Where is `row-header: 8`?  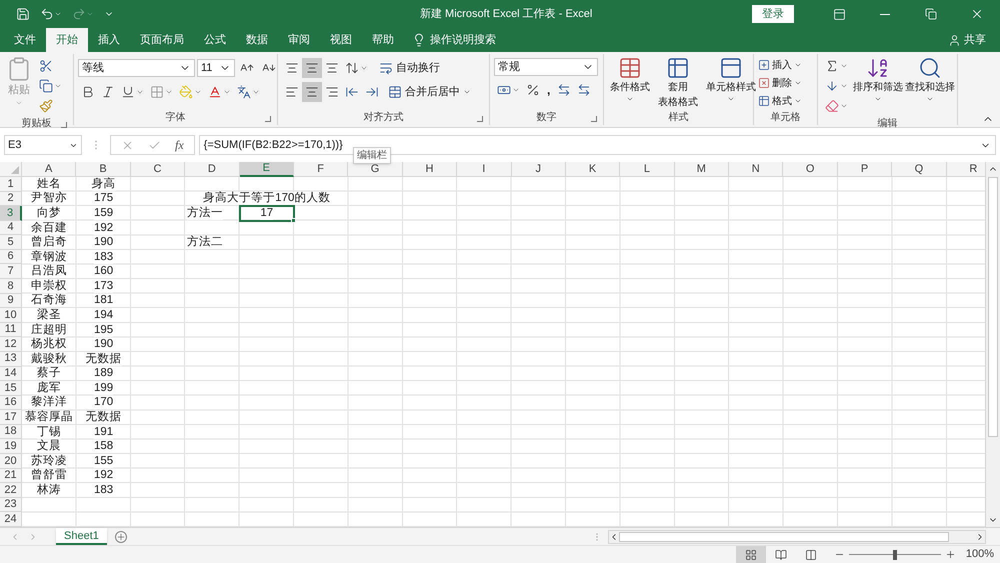
row-header: 8 is located at coordinates (11, 286).